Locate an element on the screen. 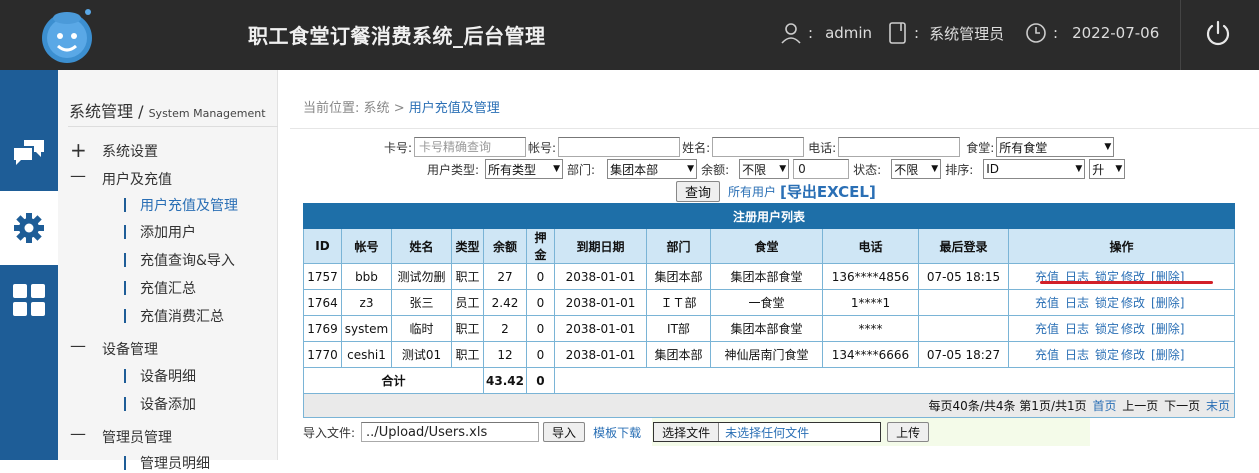  balance-operator-select: 不限 ▼ is located at coordinates (764, 169).